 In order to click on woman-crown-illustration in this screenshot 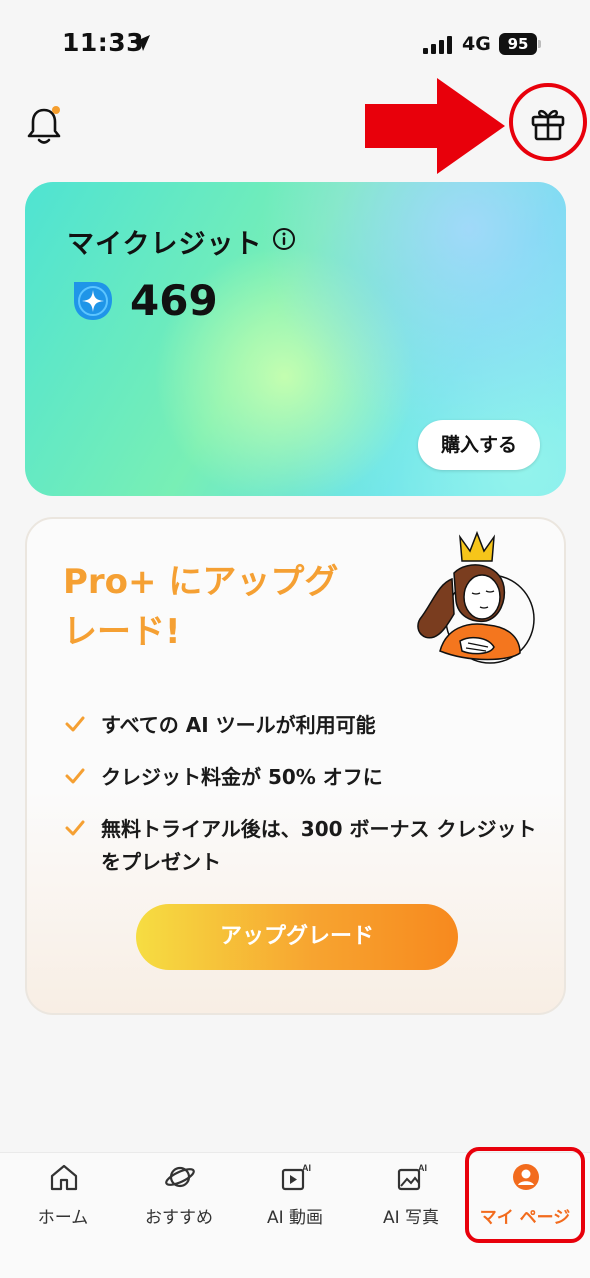, I will do `click(476, 597)`.